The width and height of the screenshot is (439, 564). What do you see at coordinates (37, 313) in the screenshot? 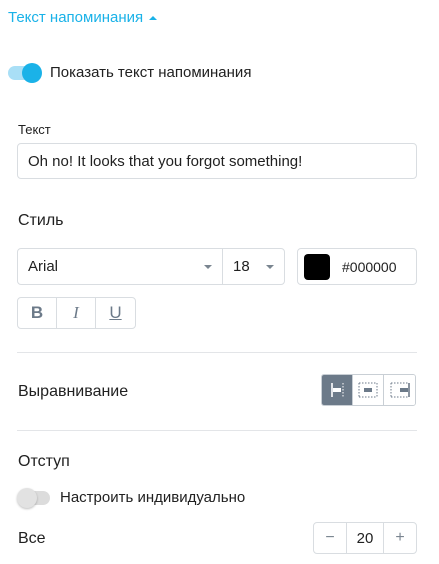
I see `bold-button: B` at bounding box center [37, 313].